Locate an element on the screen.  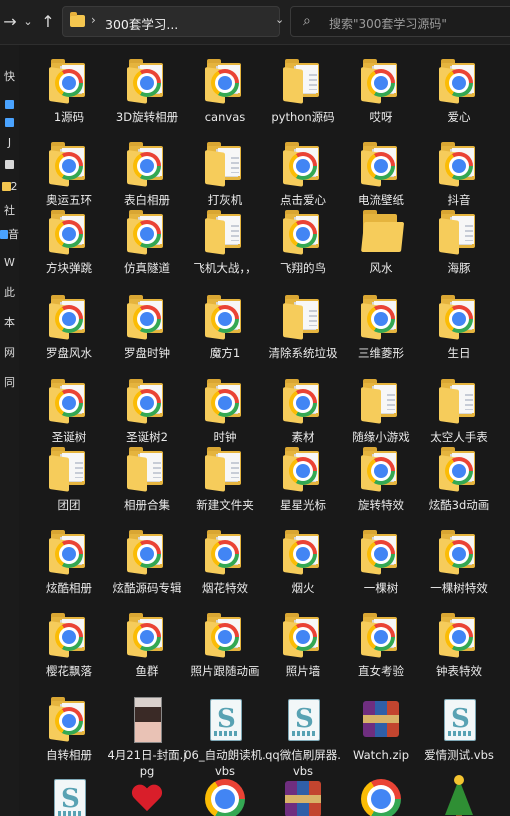
file-item: 爱心 is located at coordinates (459, 91).